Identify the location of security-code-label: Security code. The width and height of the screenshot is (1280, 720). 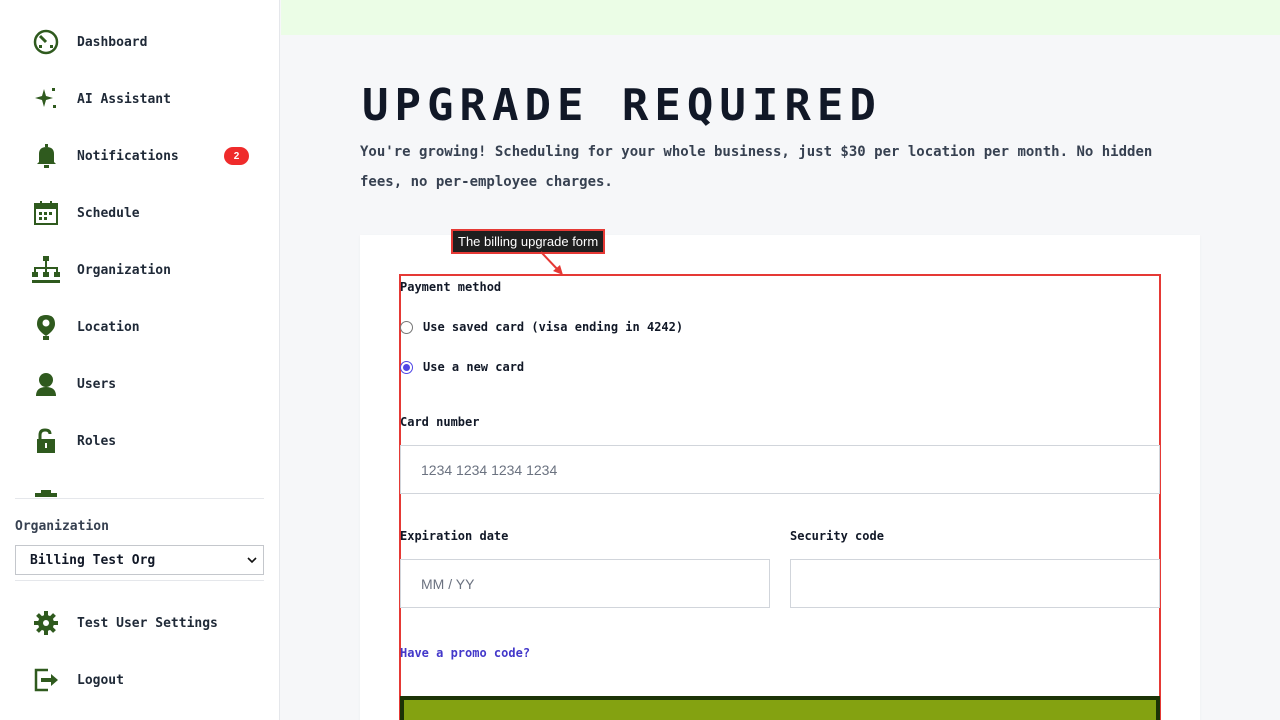
(837, 536).